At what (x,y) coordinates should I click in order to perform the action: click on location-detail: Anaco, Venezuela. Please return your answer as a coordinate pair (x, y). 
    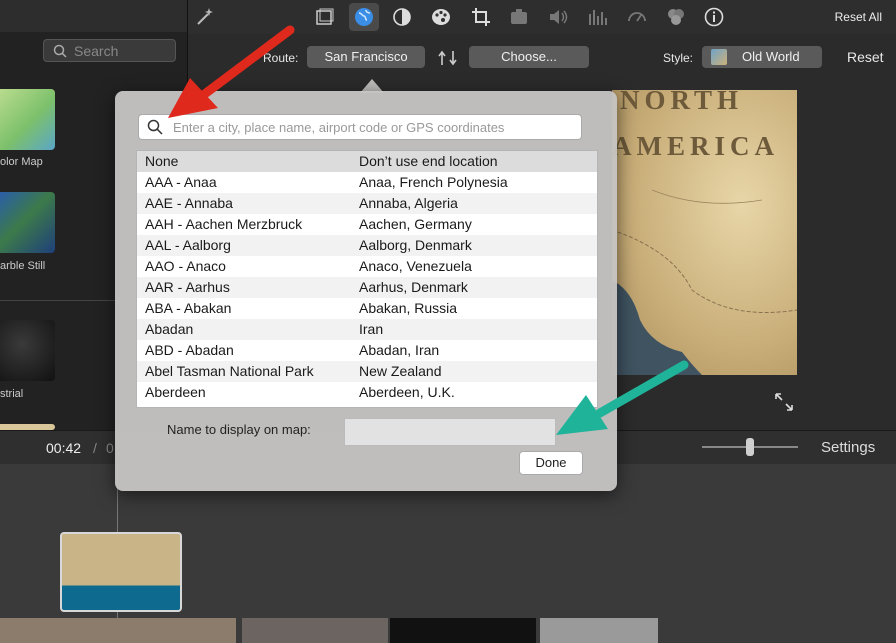
    Looking at the image, I should click on (415, 266).